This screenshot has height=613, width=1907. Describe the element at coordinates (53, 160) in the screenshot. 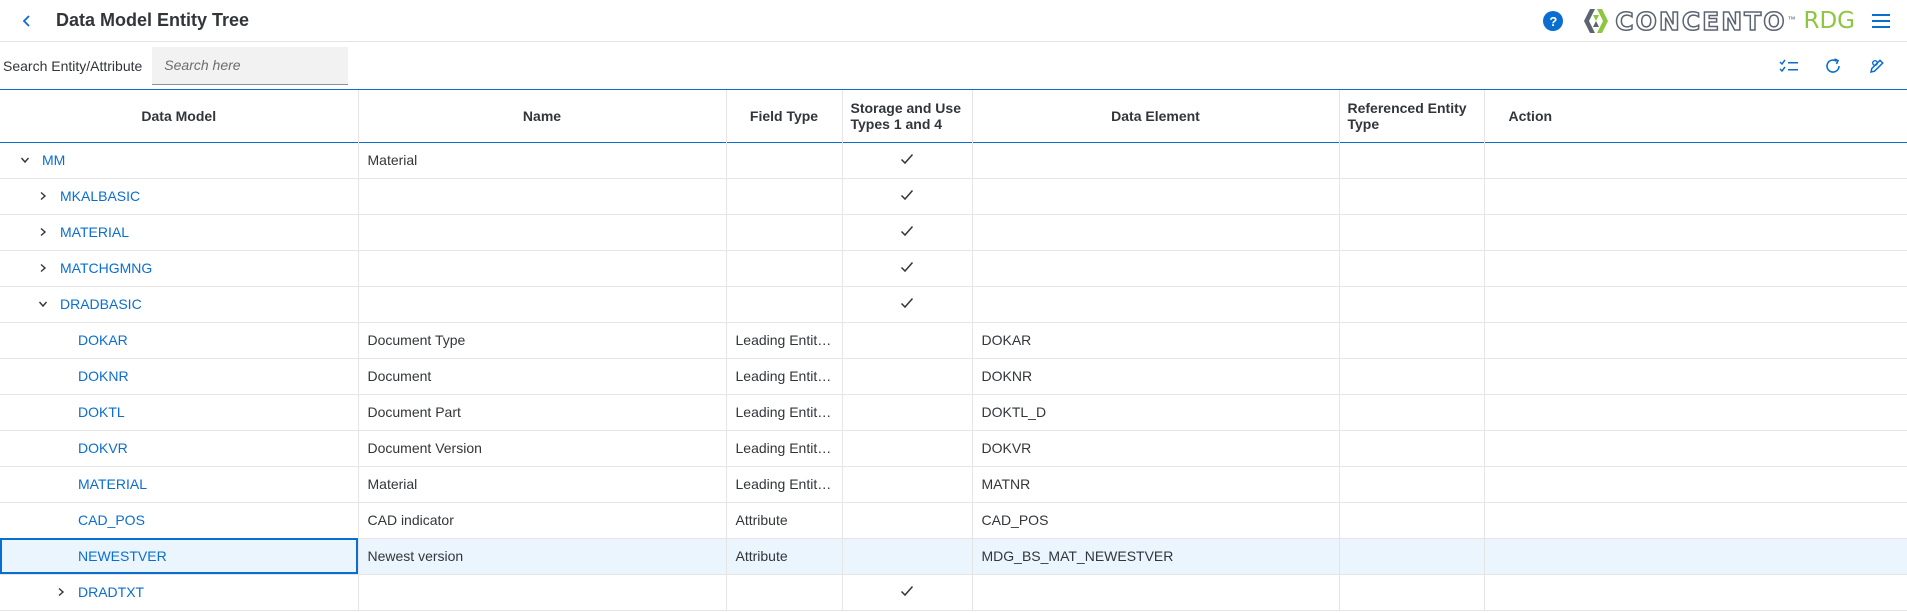

I see `tree-node-link: MM` at that location.